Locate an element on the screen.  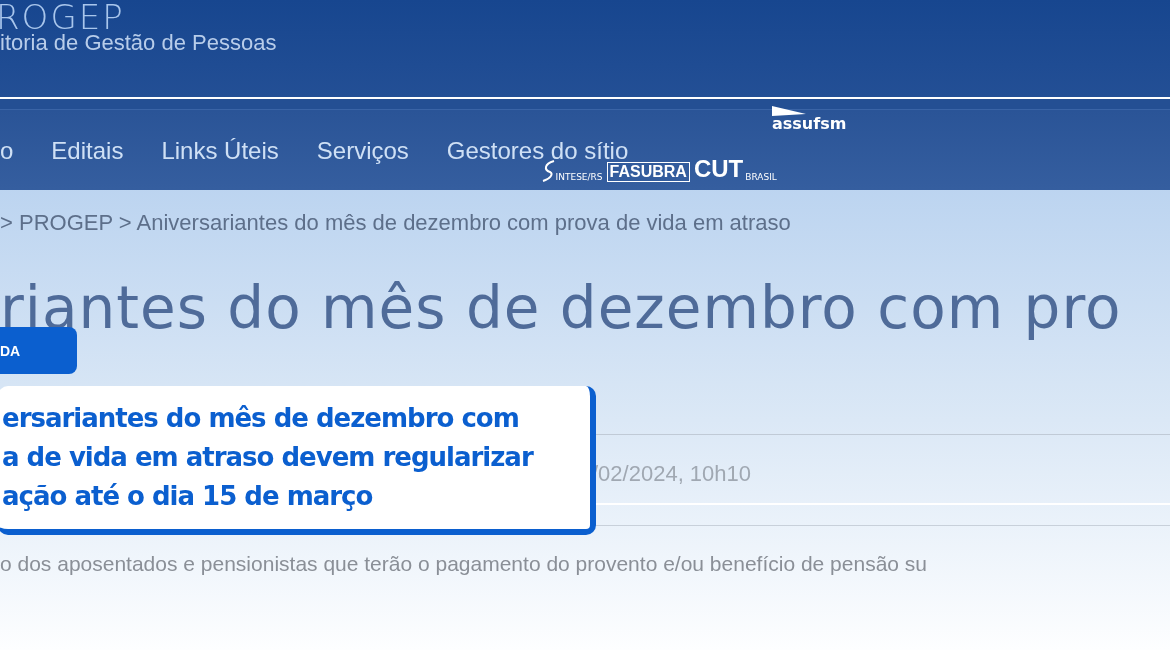
publish-date: /02/2024, 10h10 is located at coordinates (672, 474).